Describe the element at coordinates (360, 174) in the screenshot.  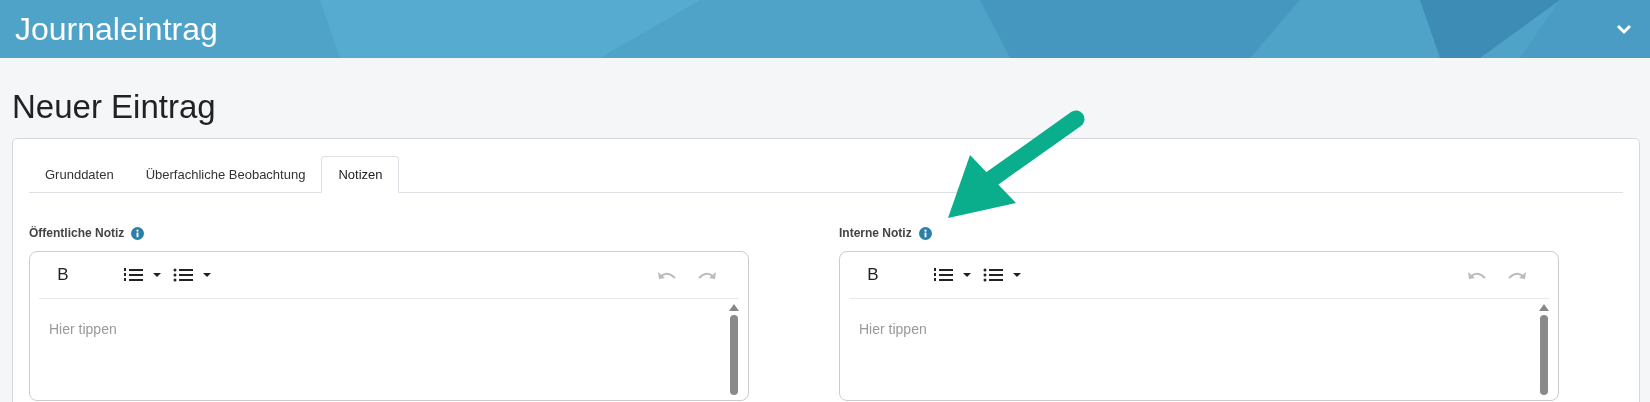
I see `tab: Notizen` at that location.